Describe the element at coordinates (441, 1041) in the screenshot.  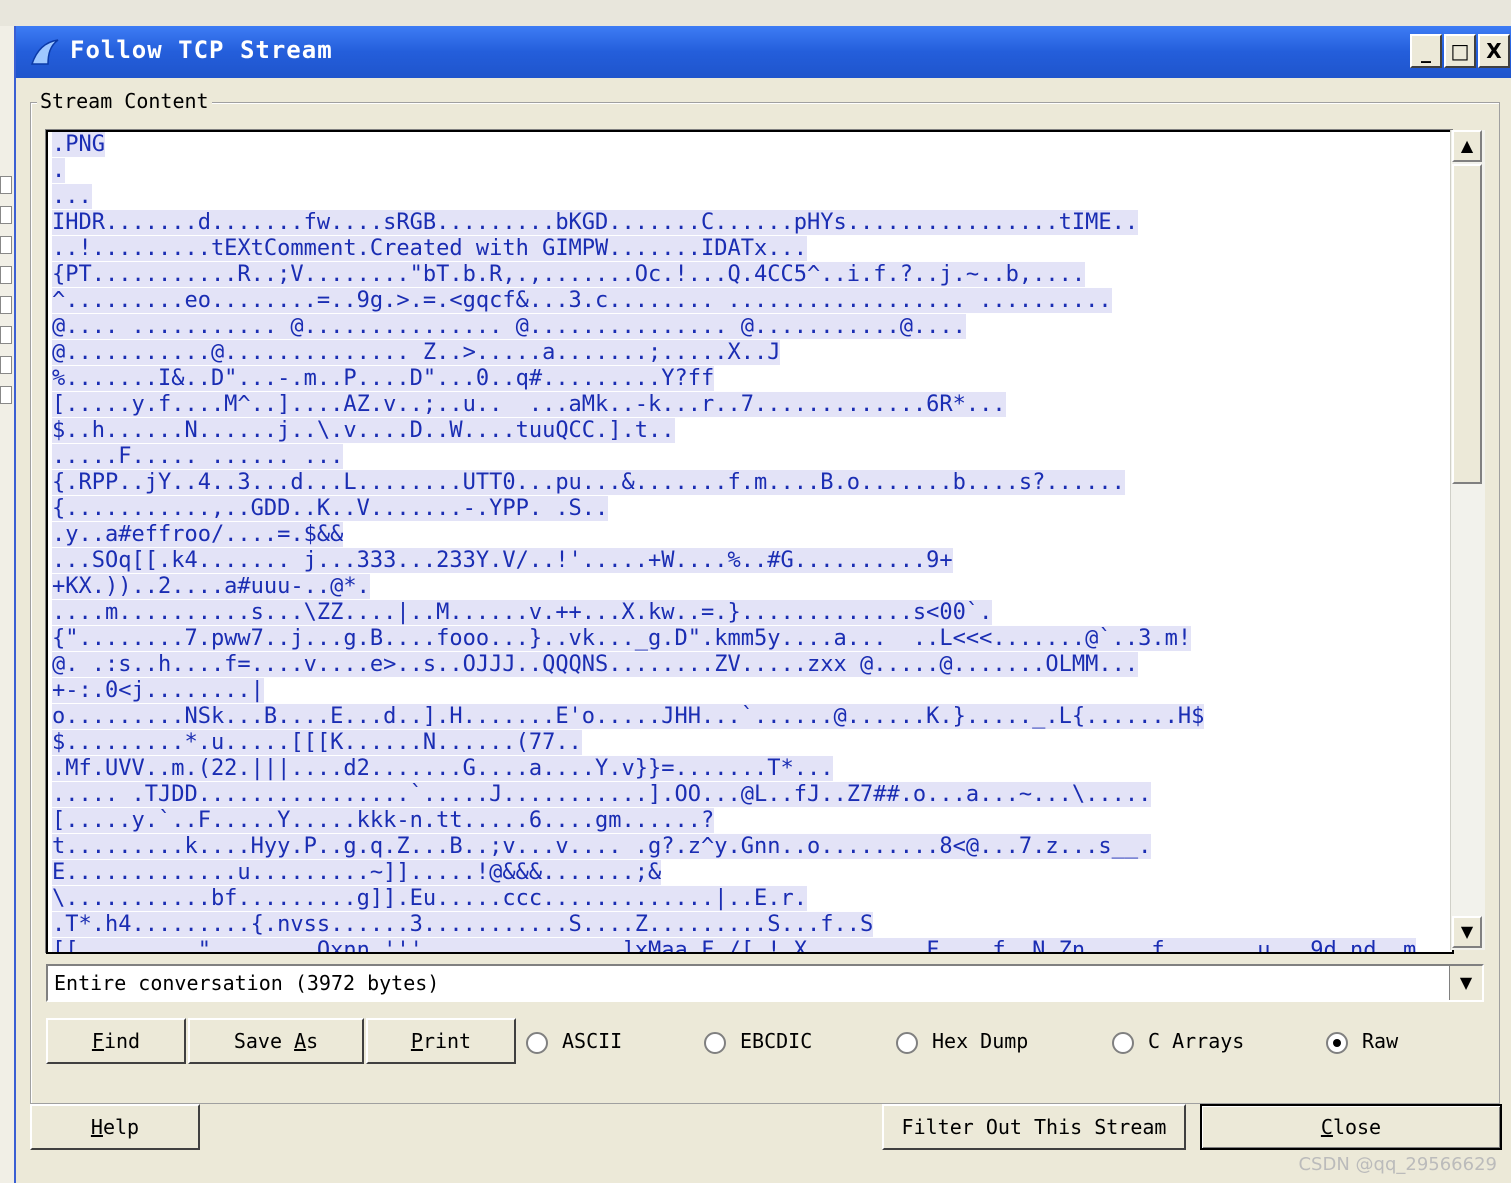
I see `print-button: Print` at that location.